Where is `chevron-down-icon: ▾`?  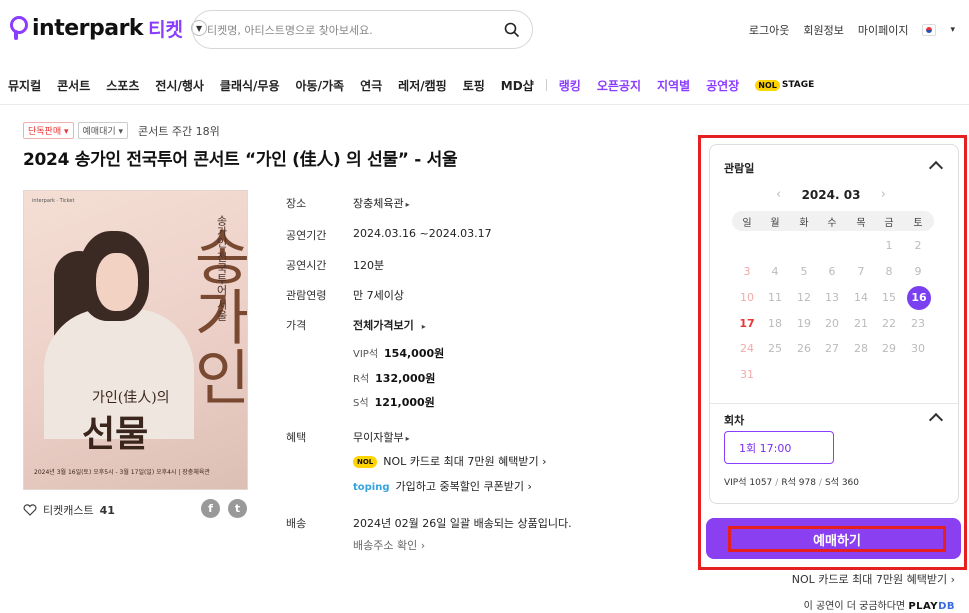 chevron-down-icon: ▾ is located at coordinates (952, 30).